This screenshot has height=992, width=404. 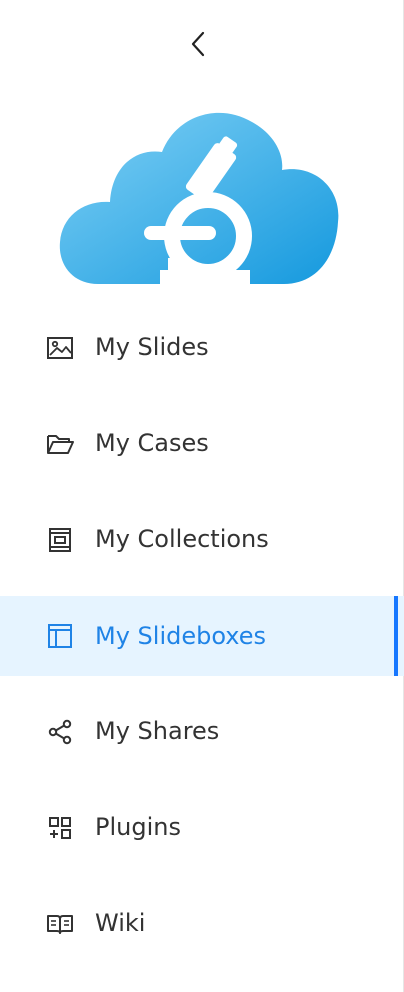 I want to click on sidebar-item-label: My Collections, so click(x=182, y=539).